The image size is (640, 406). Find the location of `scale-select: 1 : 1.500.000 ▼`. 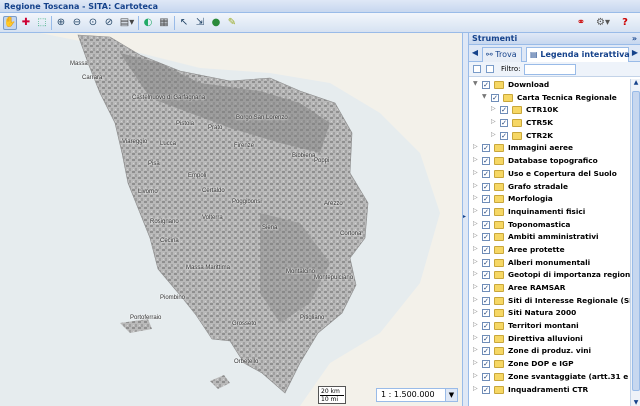

scale-select: 1 : 1.500.000 ▼ is located at coordinates (417, 395).